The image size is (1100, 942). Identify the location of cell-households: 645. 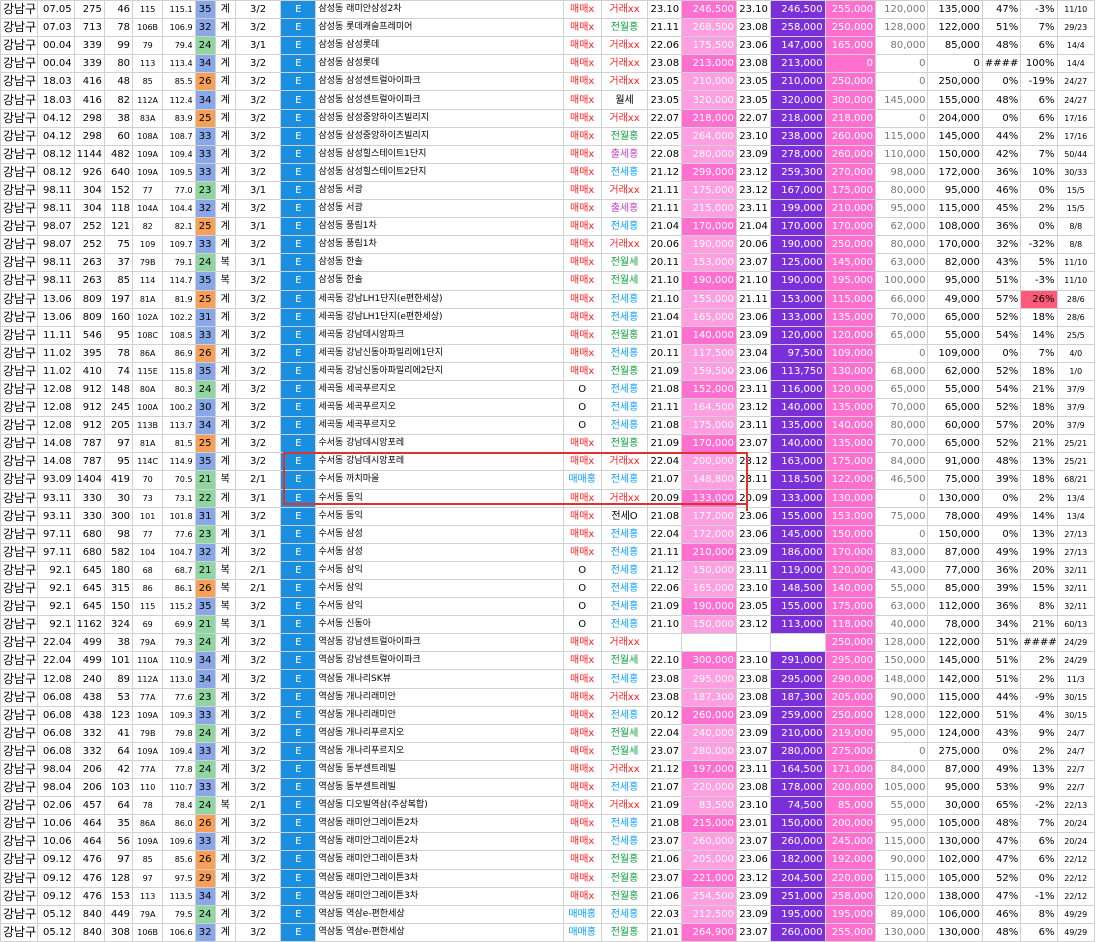
(89, 570).